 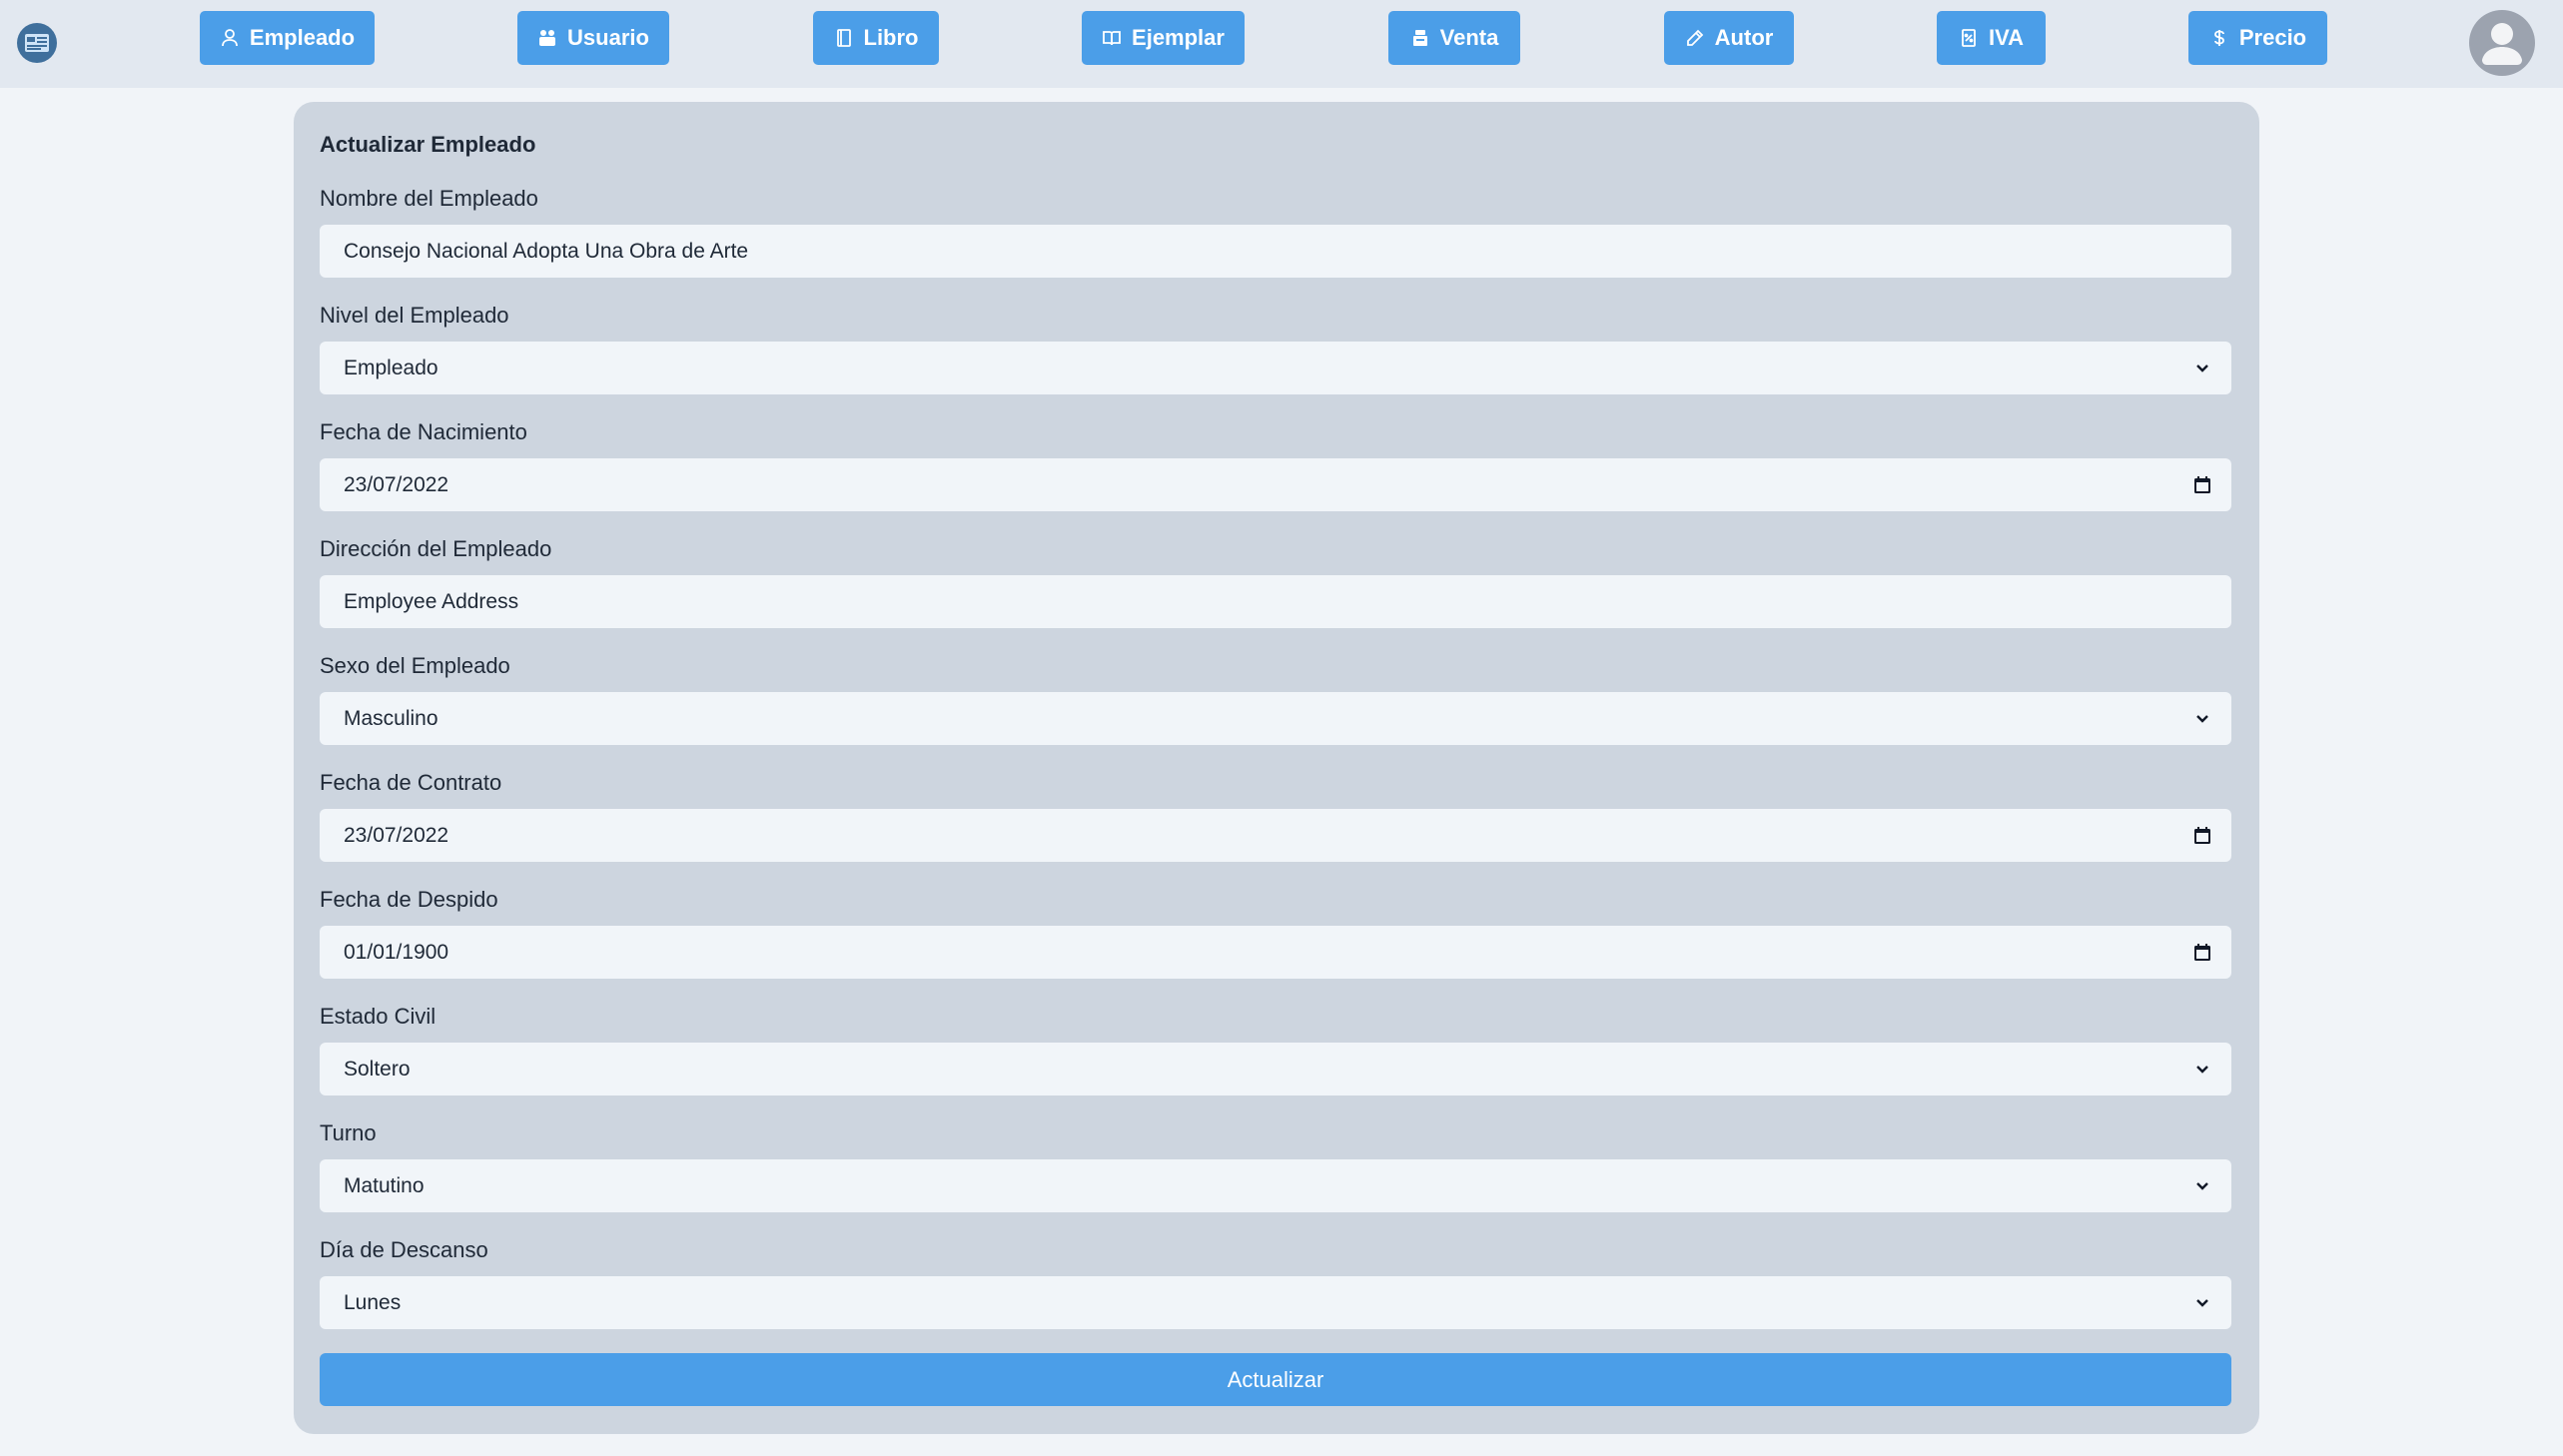 I want to click on book-icon, so click(x=843, y=38).